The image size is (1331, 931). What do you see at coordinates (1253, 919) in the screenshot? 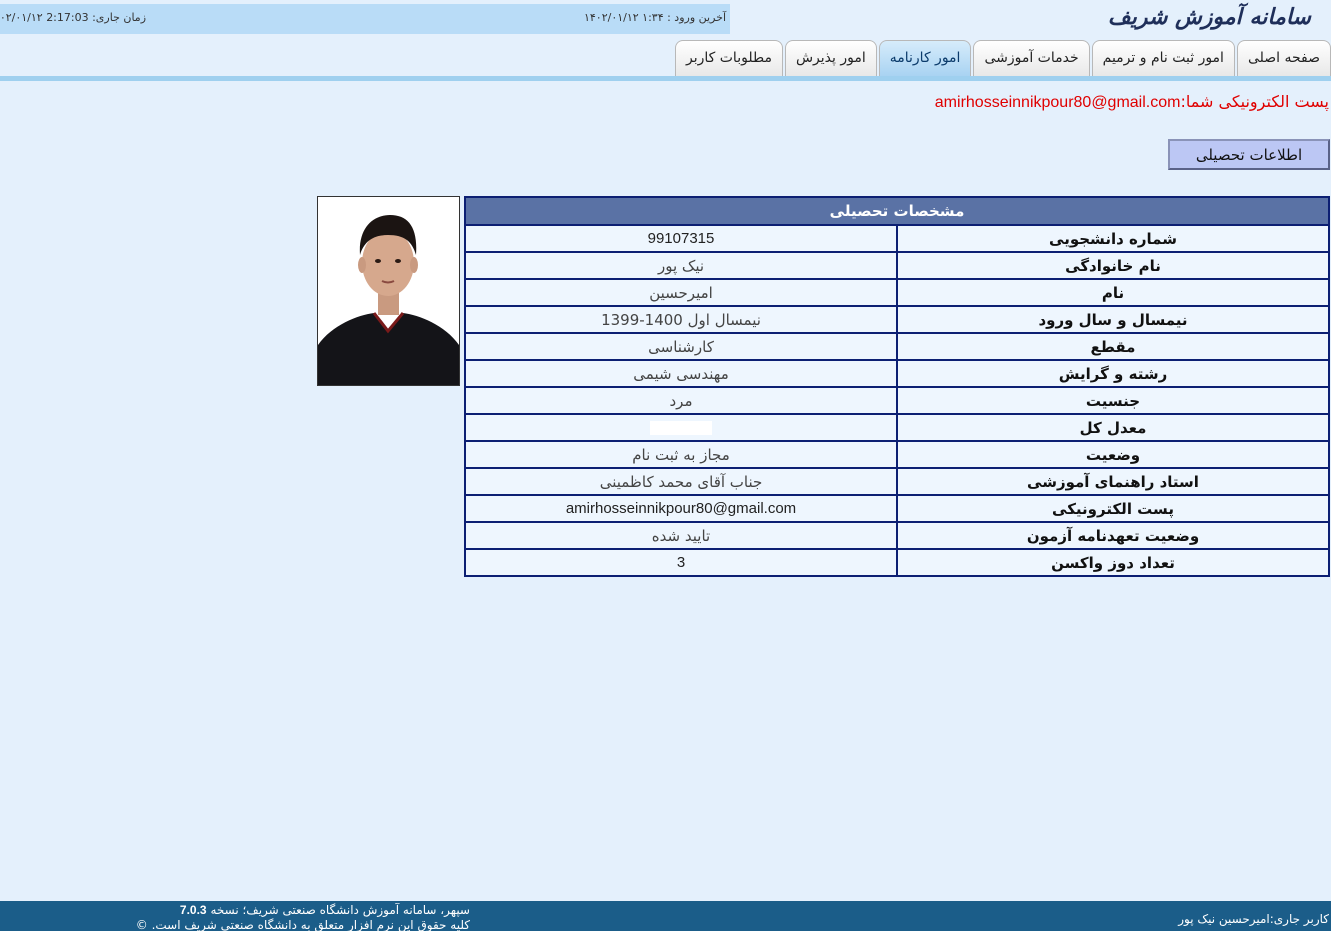
I see `footer-current-user: کاربر جاری:امیرحسین نیک پور` at bounding box center [1253, 919].